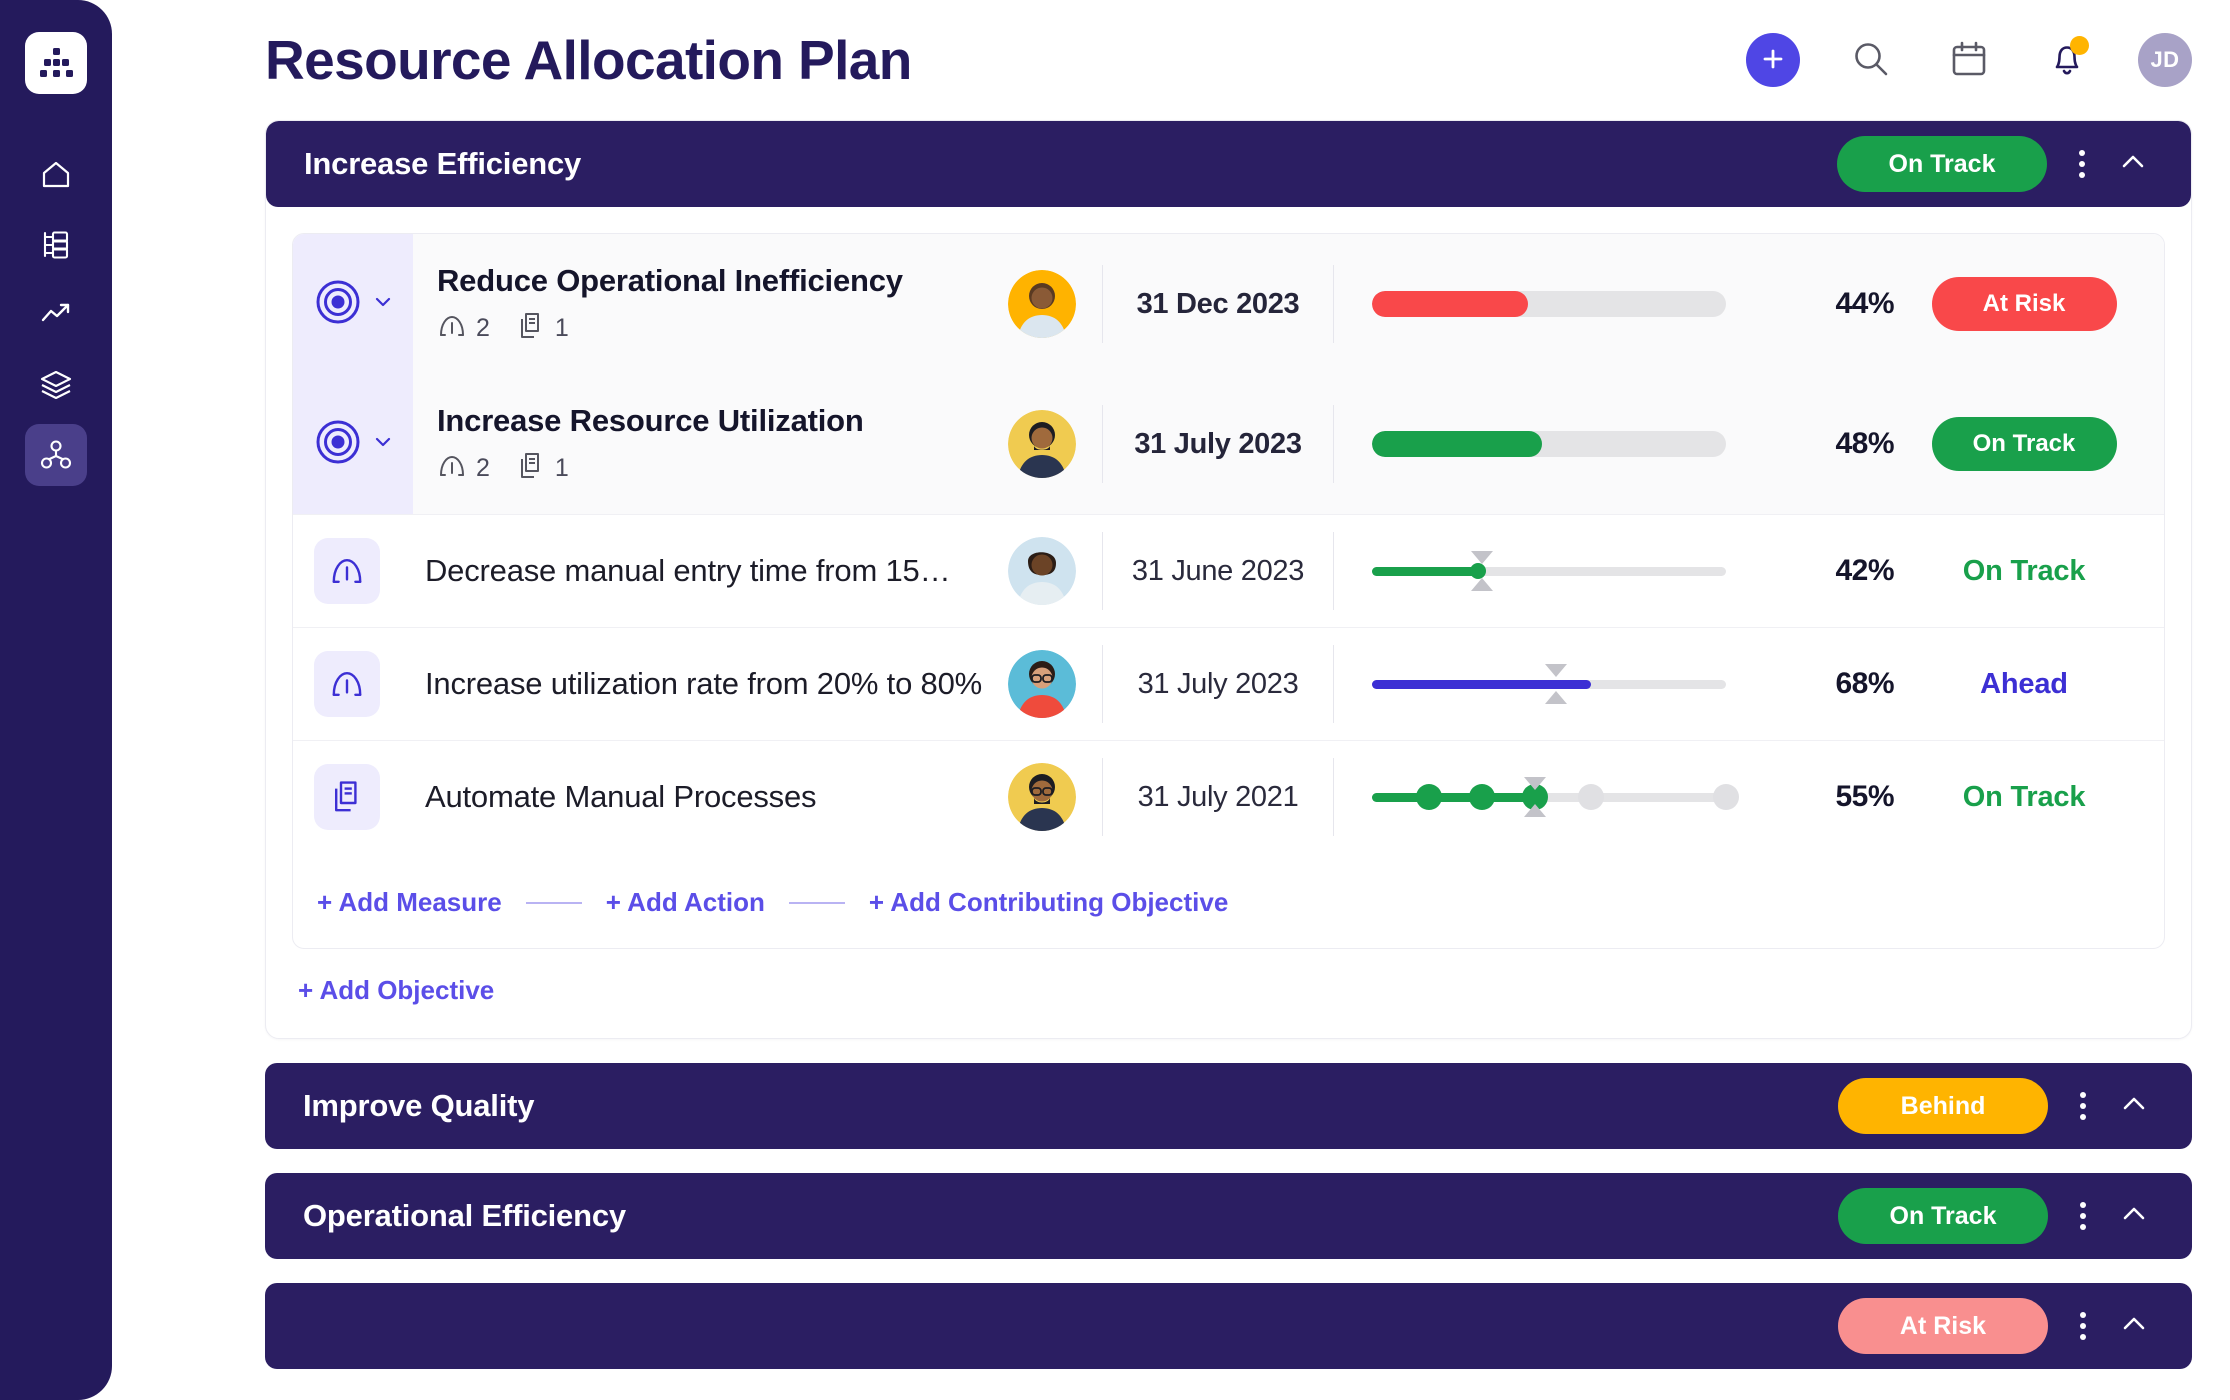 The image size is (2230, 1400). What do you see at coordinates (1218, 796) in the screenshot?
I see `action-due-date: 31 July 2021` at bounding box center [1218, 796].